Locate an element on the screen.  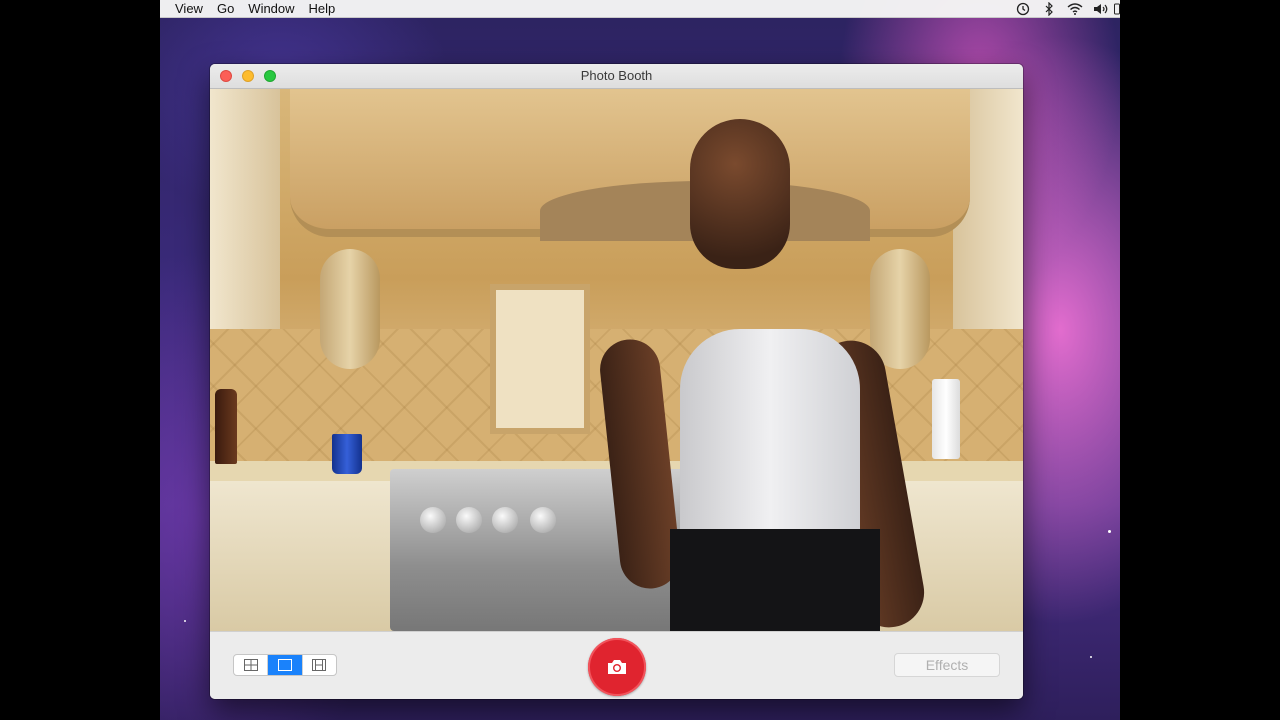
menu-view: View is located at coordinates (189, 8).